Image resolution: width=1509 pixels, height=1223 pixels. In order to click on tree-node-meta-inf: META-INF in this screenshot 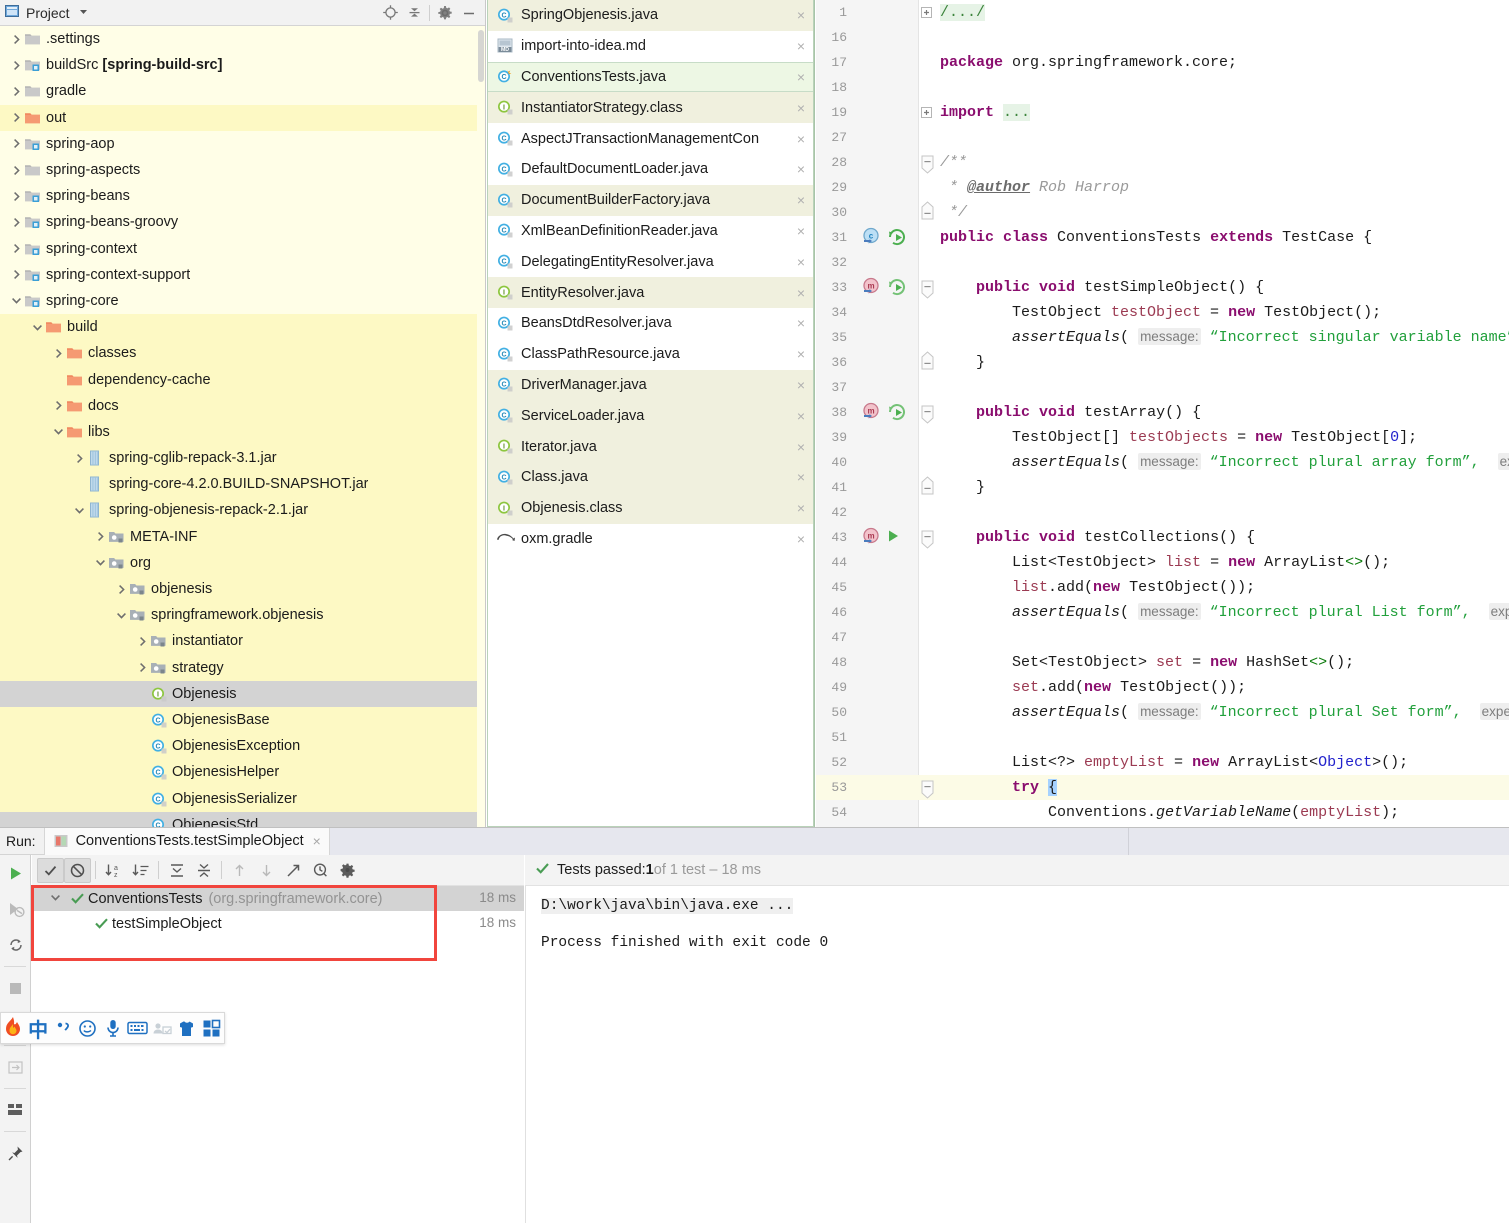, I will do `click(238, 536)`.